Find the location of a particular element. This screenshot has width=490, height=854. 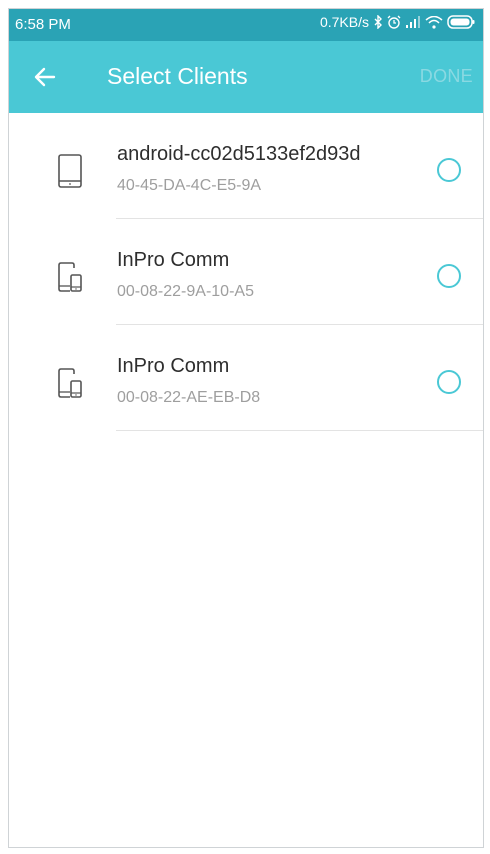

app-bar: Select Clients DONE is located at coordinates (246, 77).